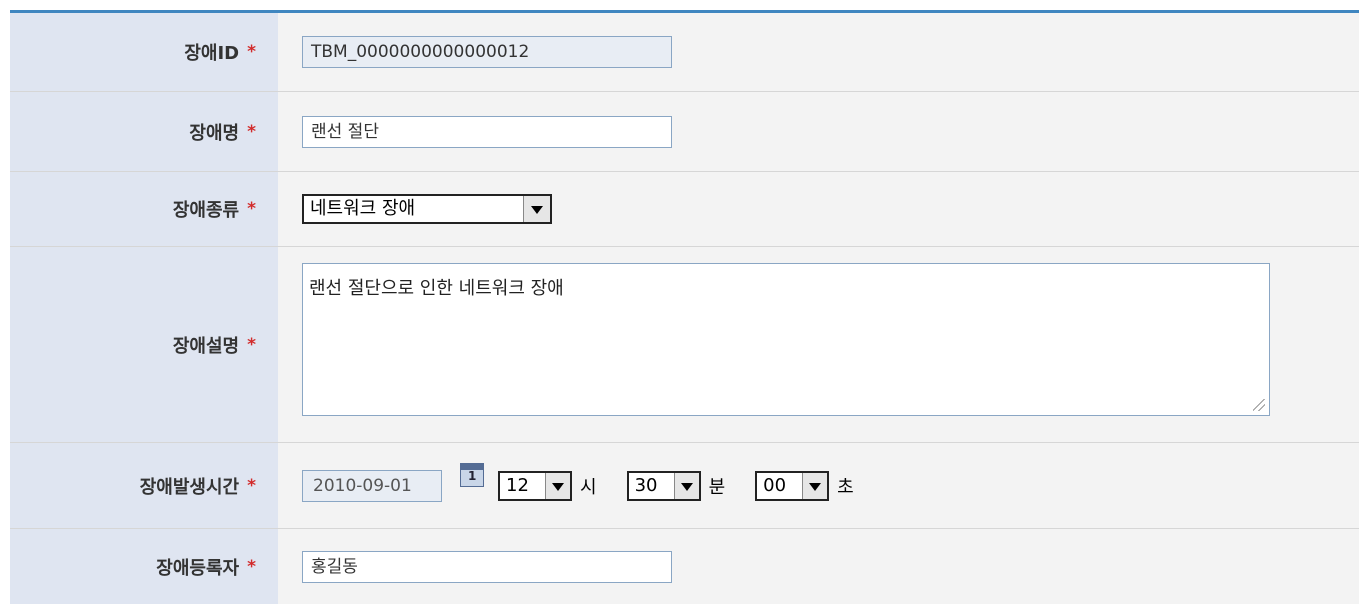 Image resolution: width=1369 pixels, height=604 pixels. I want to click on row-incident-type: 장애종류 * 네트워크 장애, so click(684, 209).